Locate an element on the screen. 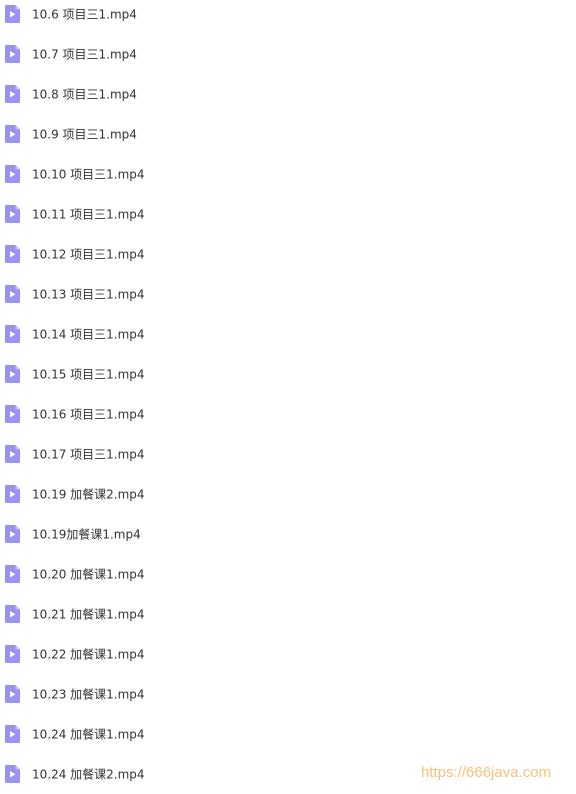 This screenshot has width=576, height=794. file-row: 10.21 加餐课1.mp4 is located at coordinates (288, 614).